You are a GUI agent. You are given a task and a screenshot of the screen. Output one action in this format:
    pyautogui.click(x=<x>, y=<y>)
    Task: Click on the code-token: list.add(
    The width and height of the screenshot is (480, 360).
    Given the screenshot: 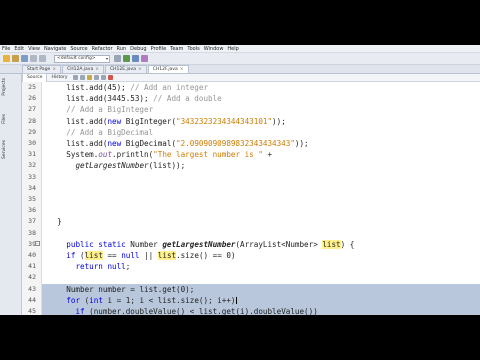 What is the action you would take?
    pyautogui.click(x=78, y=143)
    